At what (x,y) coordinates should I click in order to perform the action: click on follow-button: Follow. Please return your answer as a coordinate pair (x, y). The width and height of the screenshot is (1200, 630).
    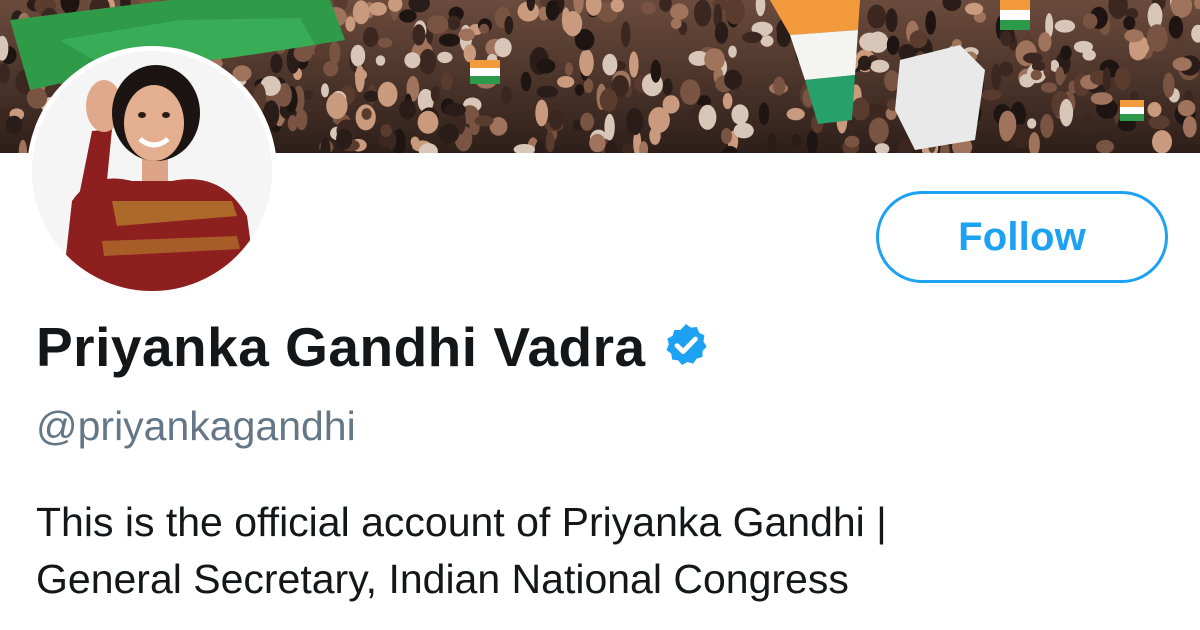
    Looking at the image, I should click on (1022, 237).